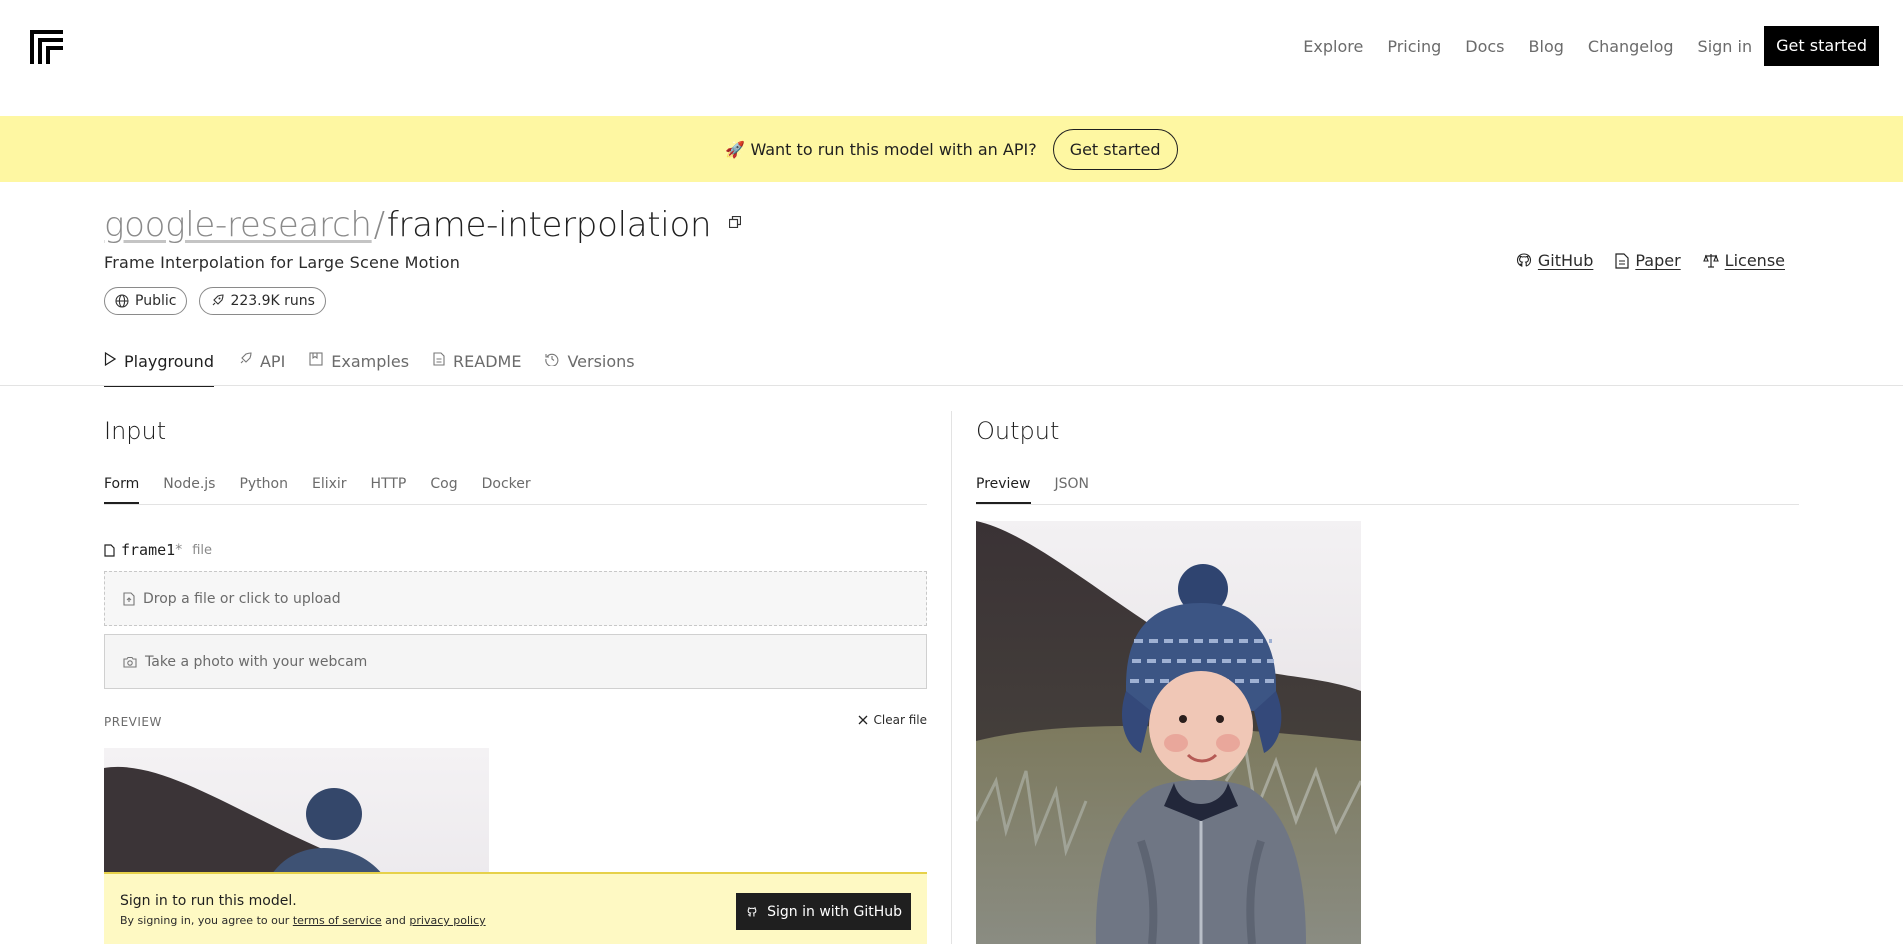 The height and width of the screenshot is (944, 1903). I want to click on tab-api: API, so click(261, 366).